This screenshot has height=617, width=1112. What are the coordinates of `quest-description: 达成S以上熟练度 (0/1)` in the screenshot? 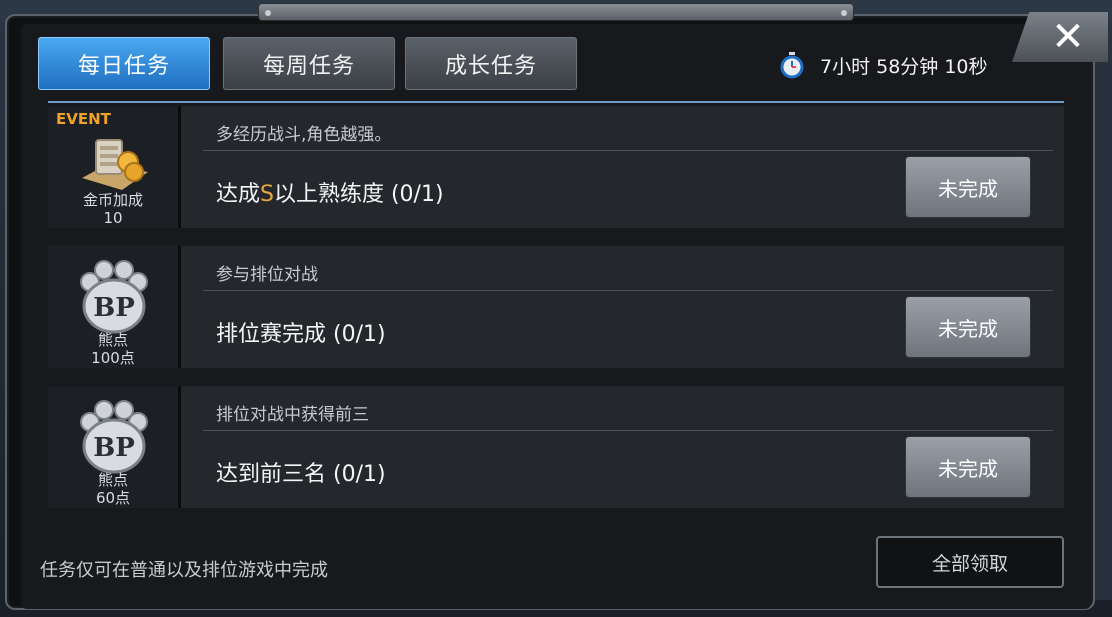 It's located at (330, 192).